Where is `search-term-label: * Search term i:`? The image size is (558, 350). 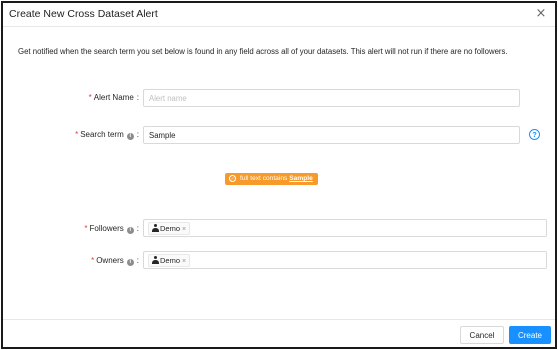 search-term-label: * Search term i: is located at coordinates (107, 135).